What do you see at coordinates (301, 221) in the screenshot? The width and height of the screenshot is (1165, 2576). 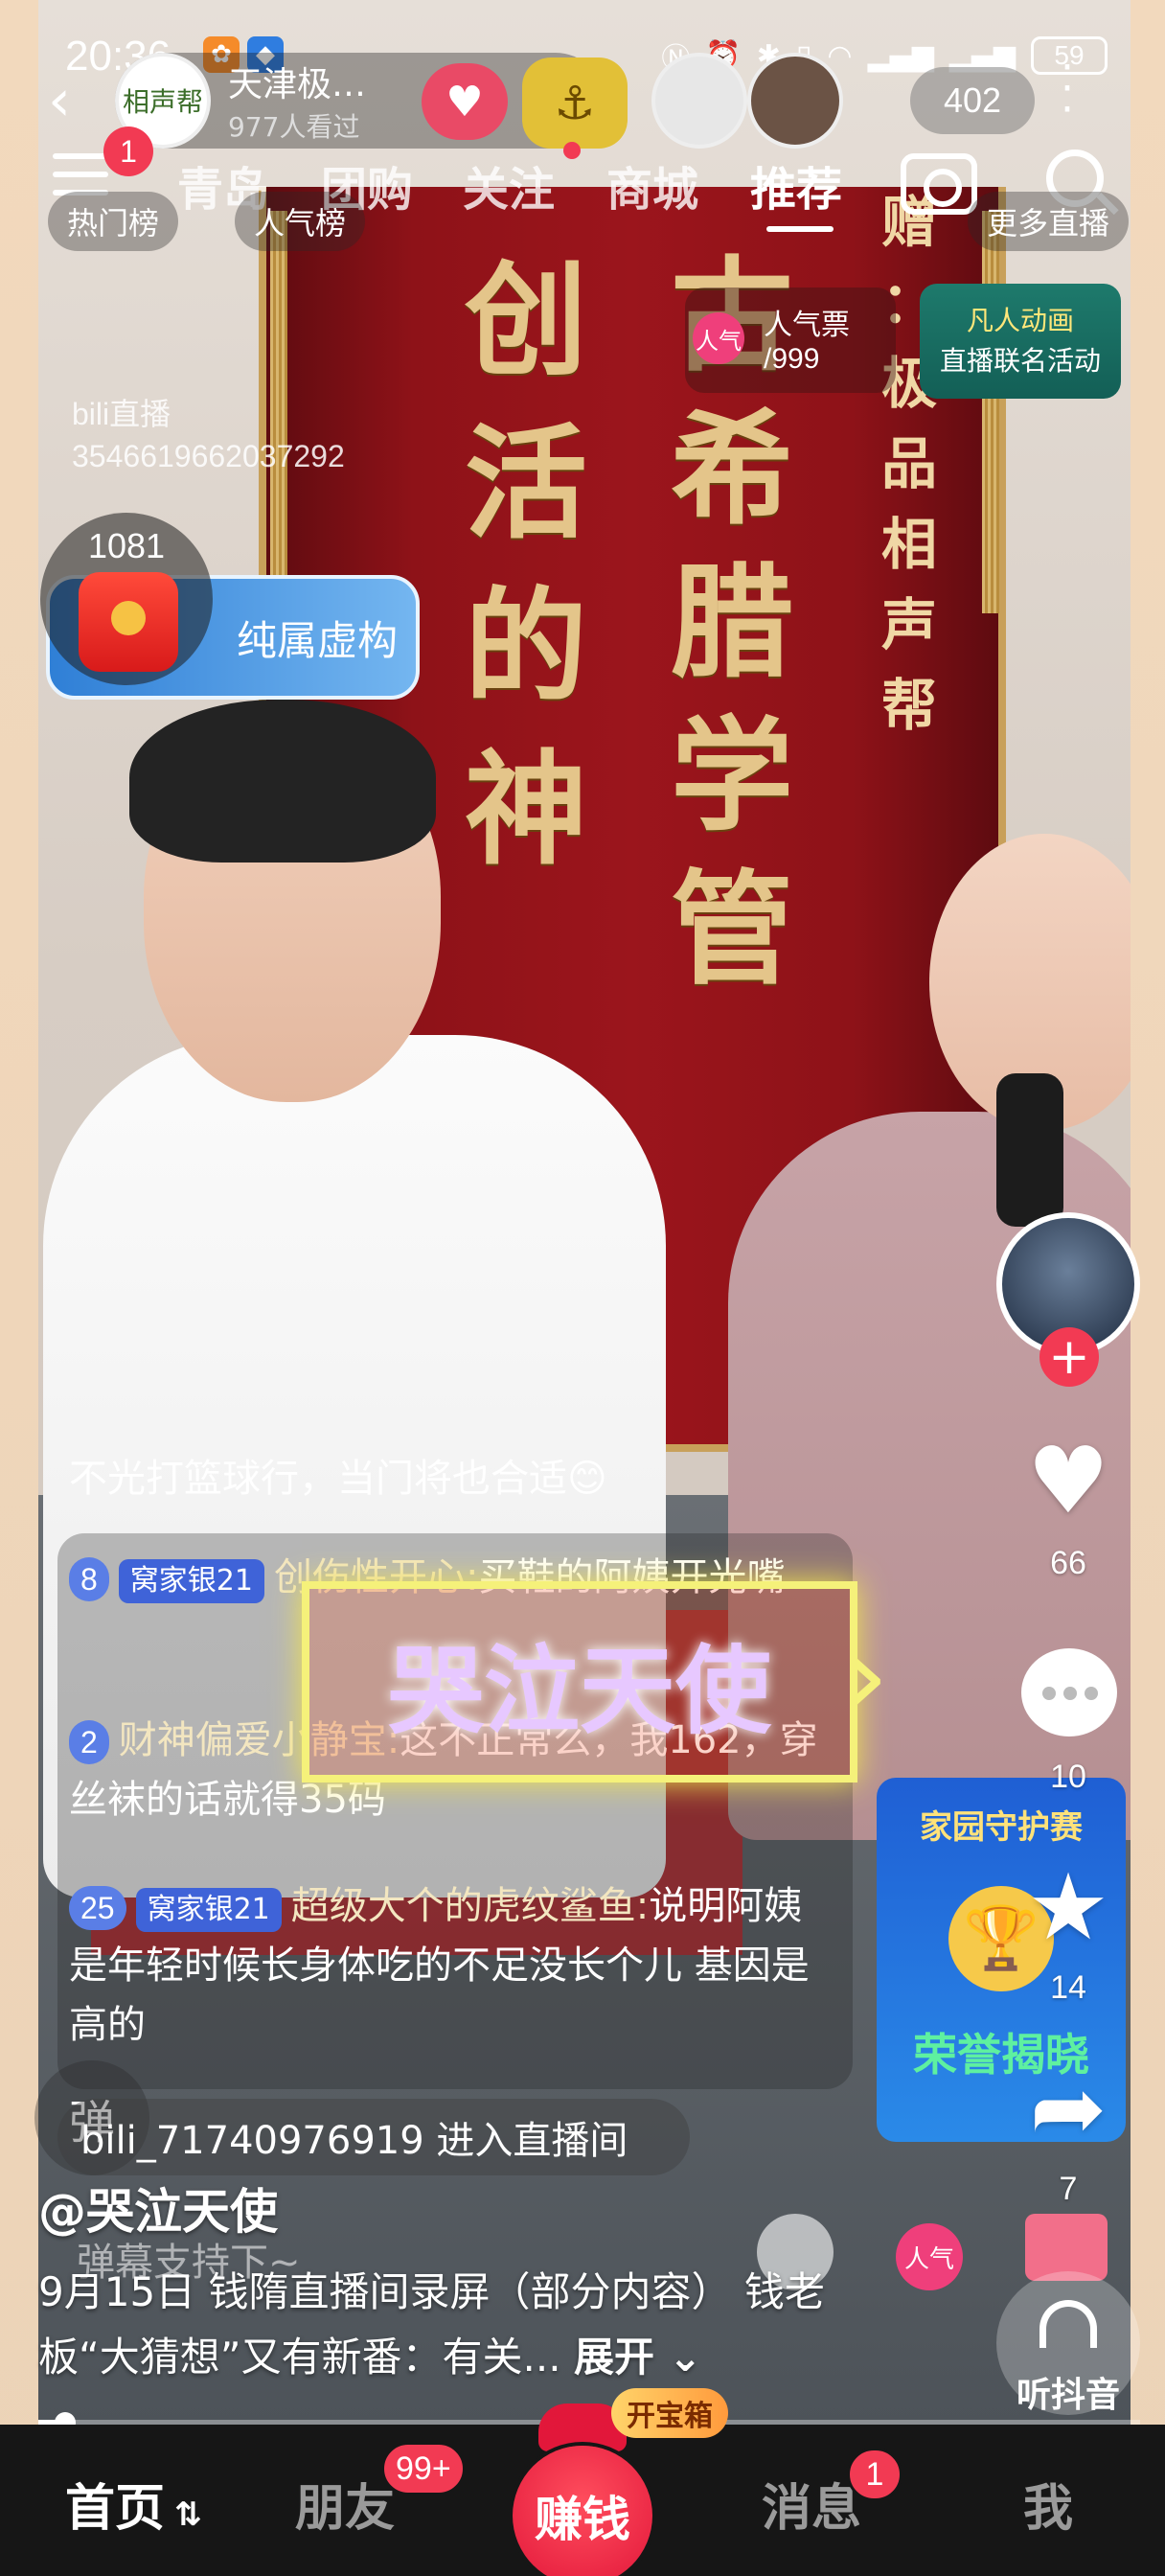 I see `popularity-list-chip: 人气榜` at bounding box center [301, 221].